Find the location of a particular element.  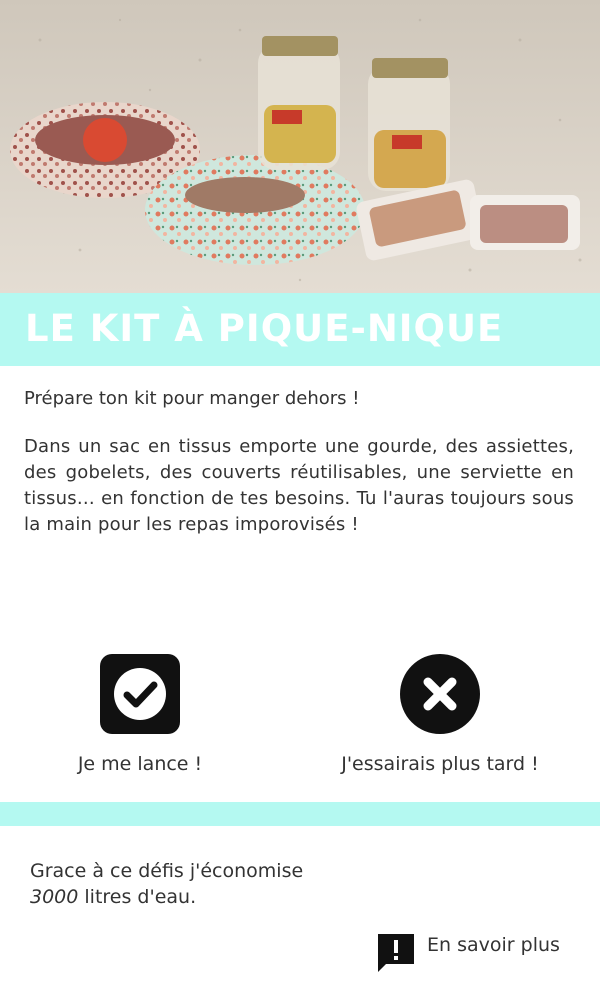

decline-action: J'essairais plus tard ! is located at coordinates (440, 713).